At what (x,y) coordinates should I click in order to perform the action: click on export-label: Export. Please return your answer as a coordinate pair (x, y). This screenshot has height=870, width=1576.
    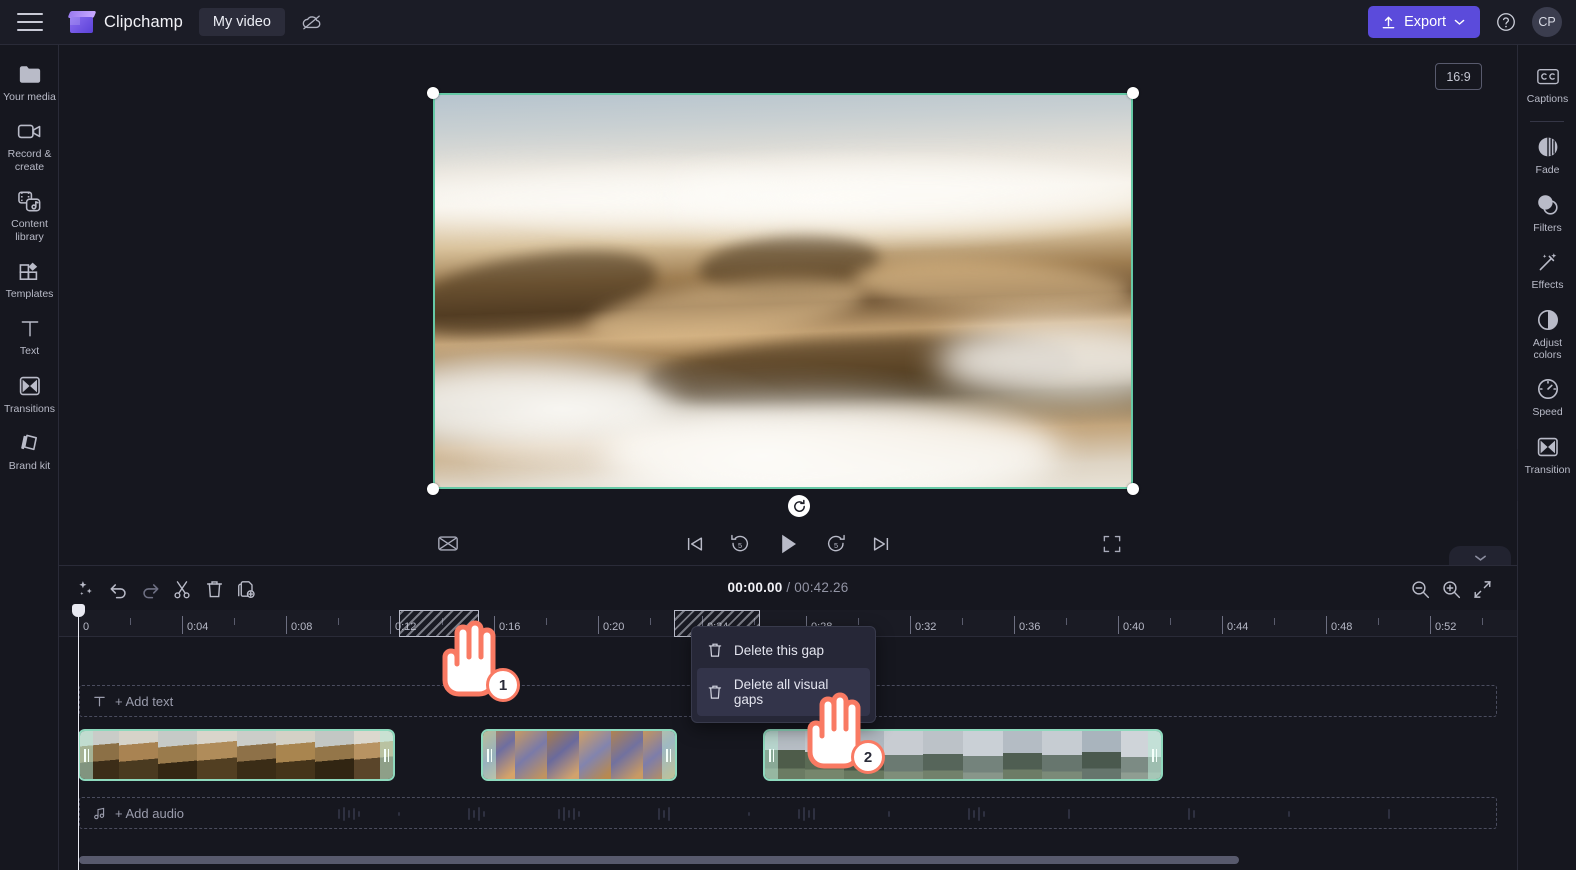
    Looking at the image, I should click on (1425, 22).